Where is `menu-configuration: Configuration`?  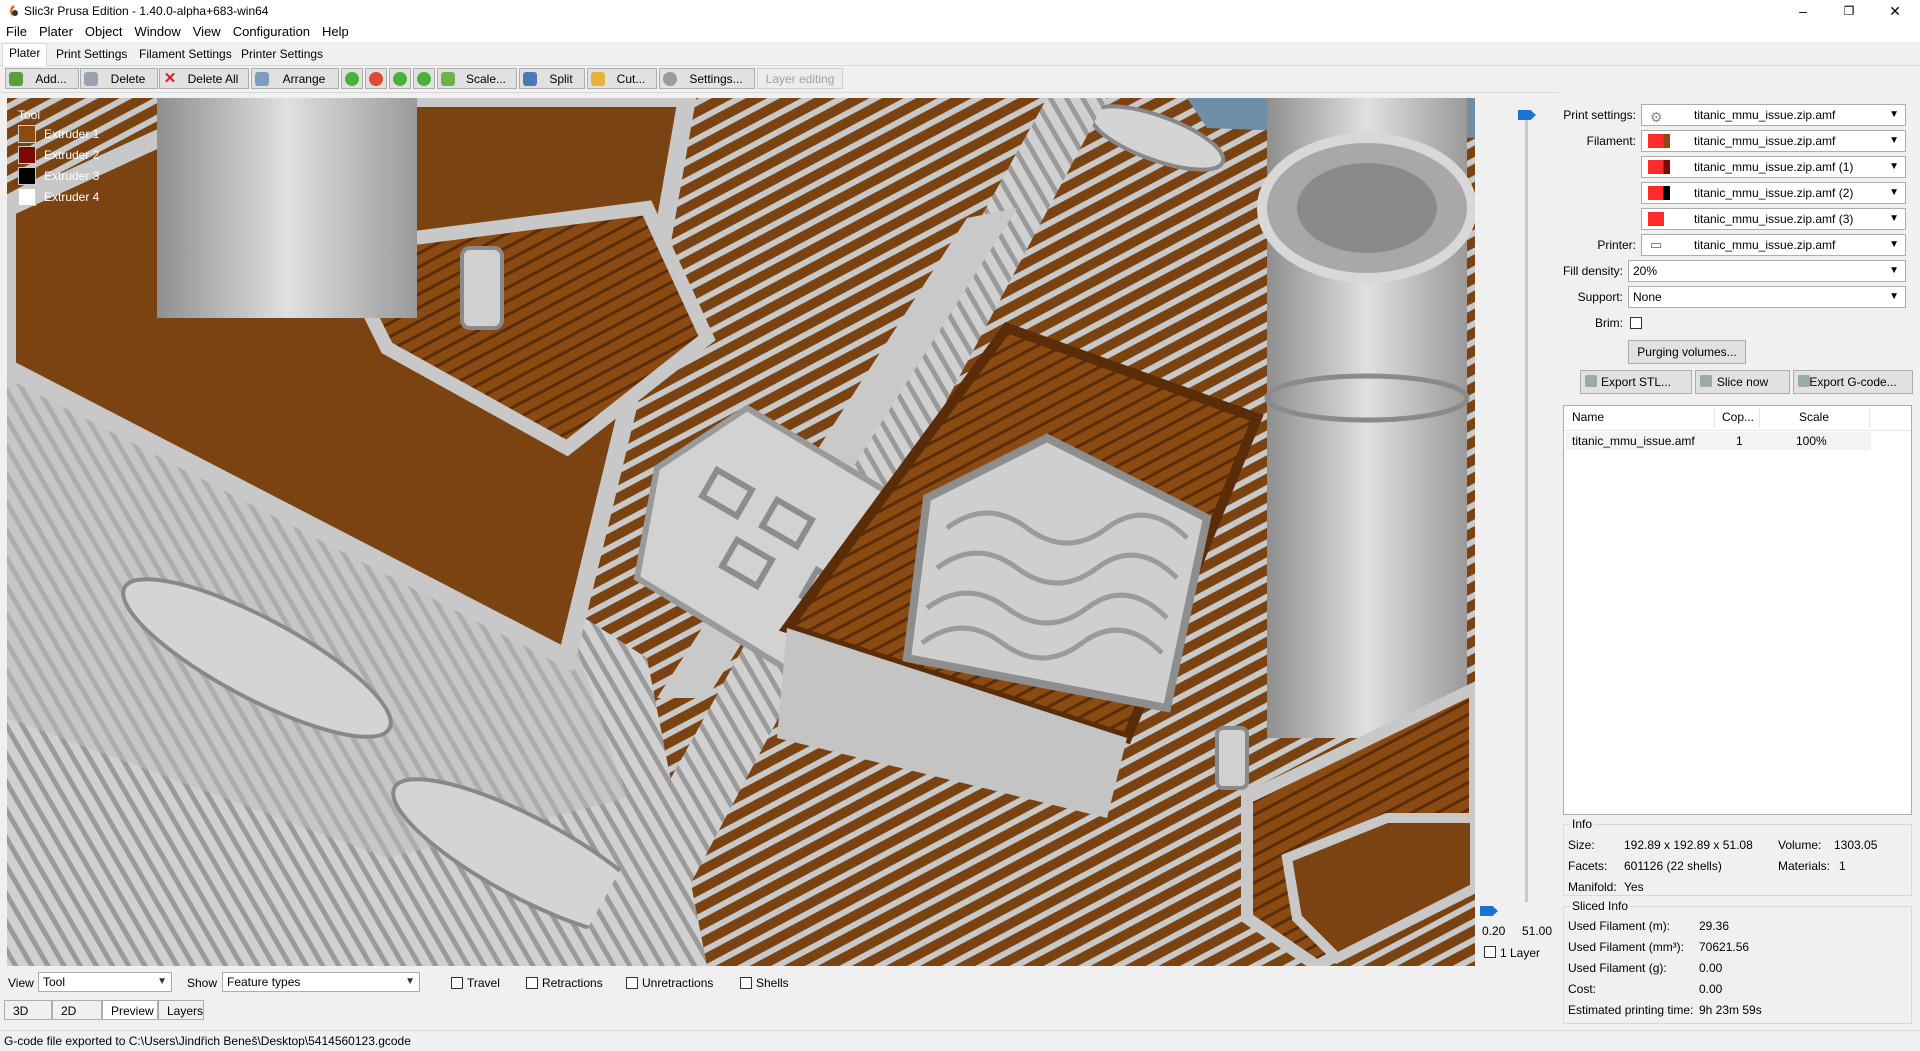 menu-configuration: Configuration is located at coordinates (271, 32).